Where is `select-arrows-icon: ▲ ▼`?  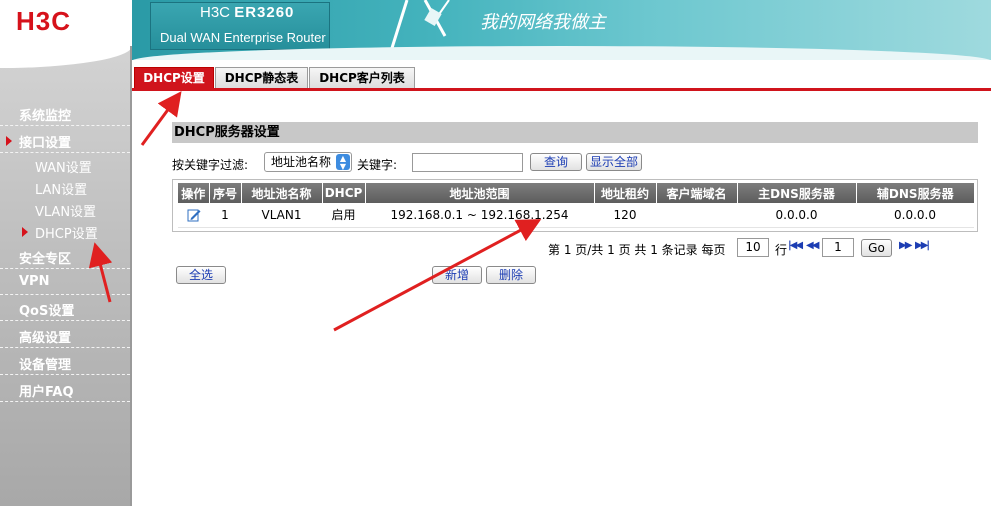 select-arrows-icon: ▲ ▼ is located at coordinates (343, 162).